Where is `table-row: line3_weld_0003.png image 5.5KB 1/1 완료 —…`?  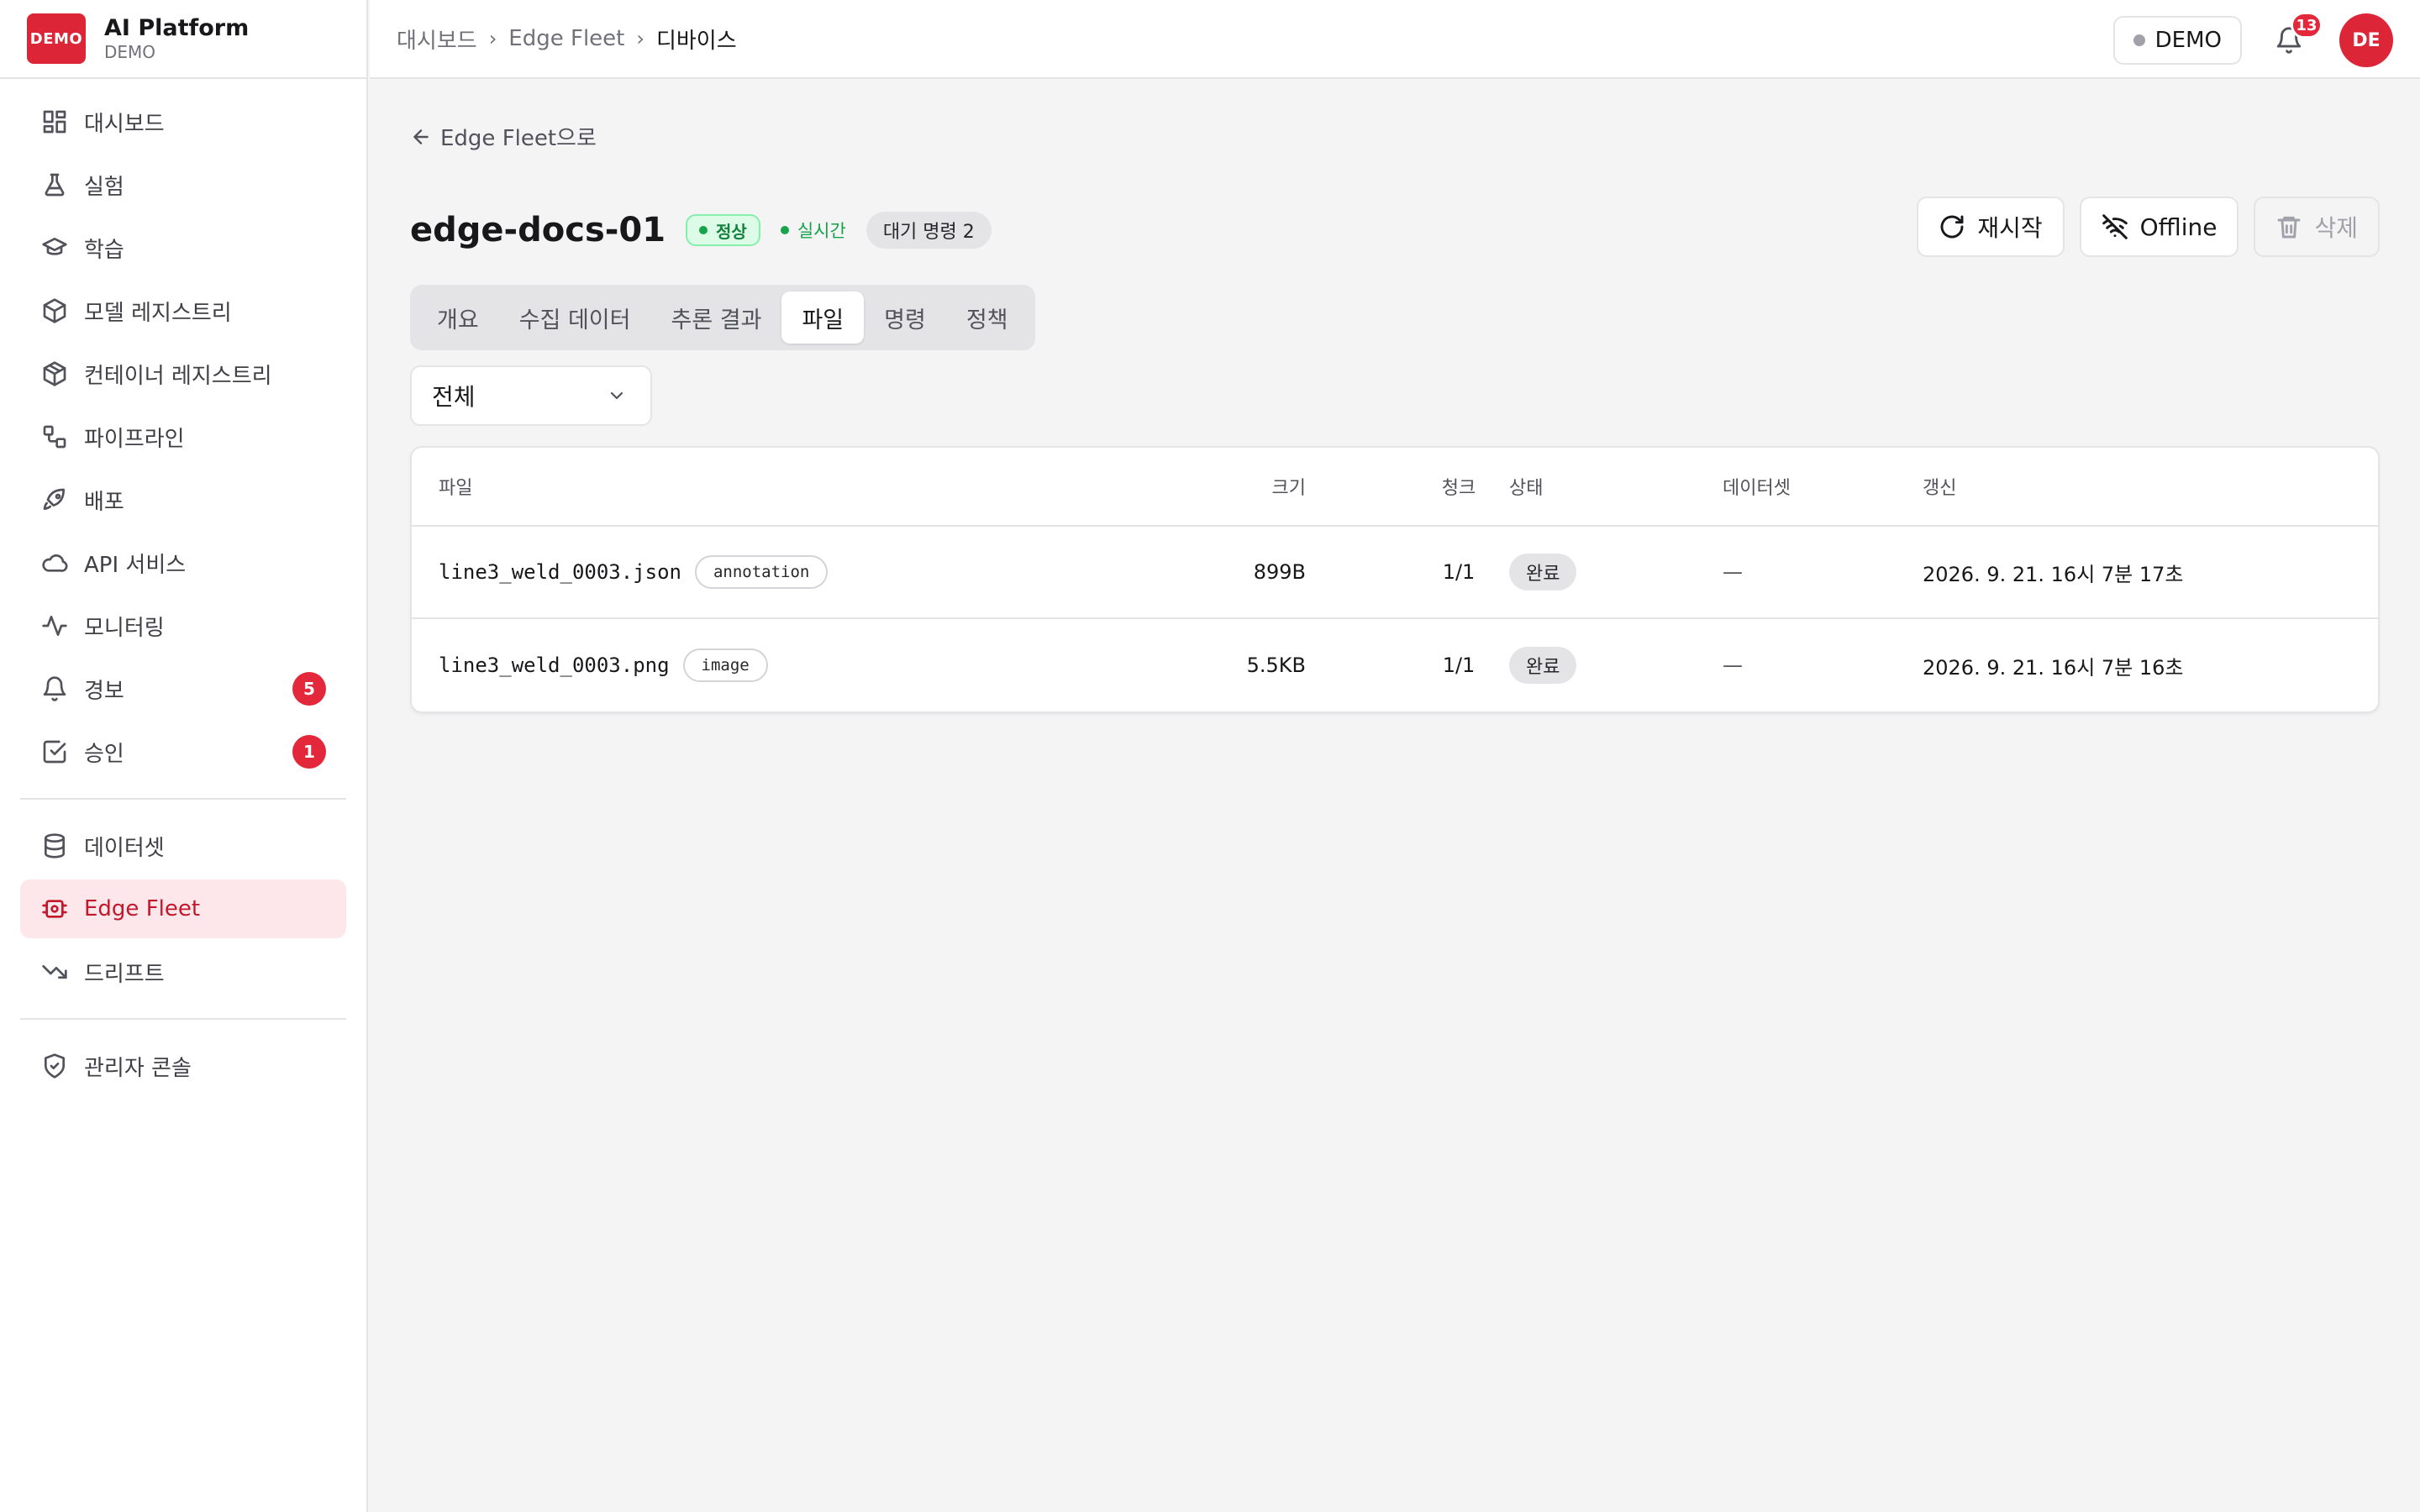 table-row: line3_weld_0003.png image 5.5KB 1/1 완료 —… is located at coordinates (1395, 665).